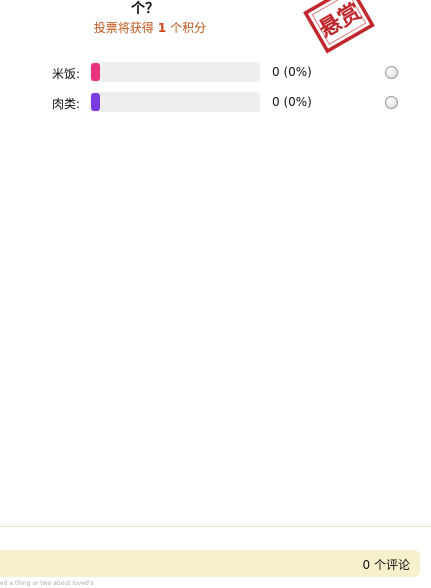  Describe the element at coordinates (340, 21) in the screenshot. I see `svg-text: 悬赏` at that location.